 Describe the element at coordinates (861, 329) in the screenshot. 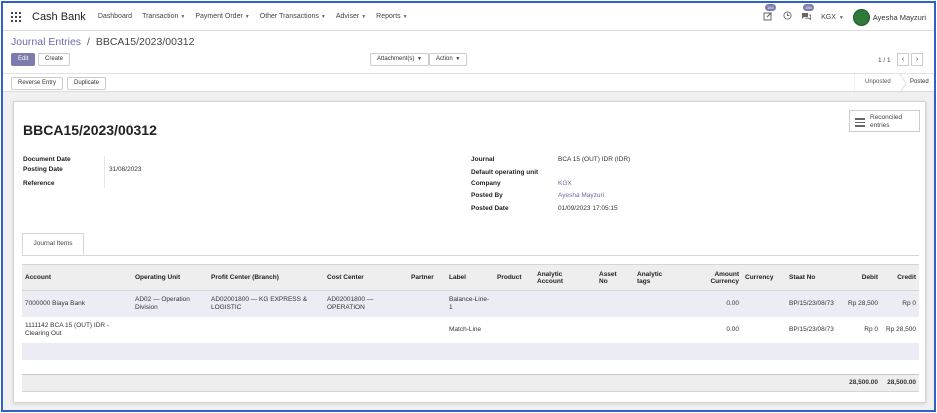

I see `cell-debit: Rp 0` at that location.